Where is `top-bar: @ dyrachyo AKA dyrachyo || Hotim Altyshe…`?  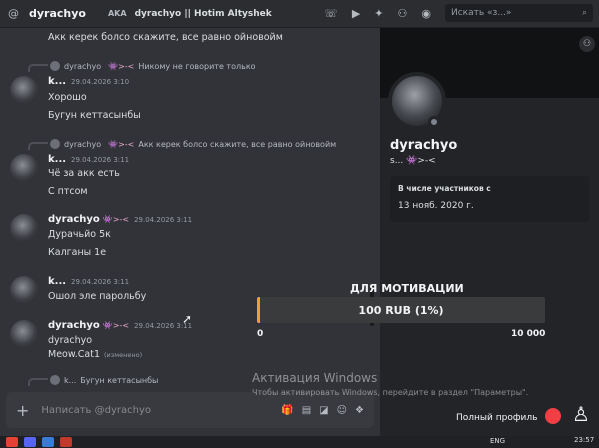 top-bar: @ dyrachyo AKA dyrachyo || Hotim Altyshe… is located at coordinates (299, 14).